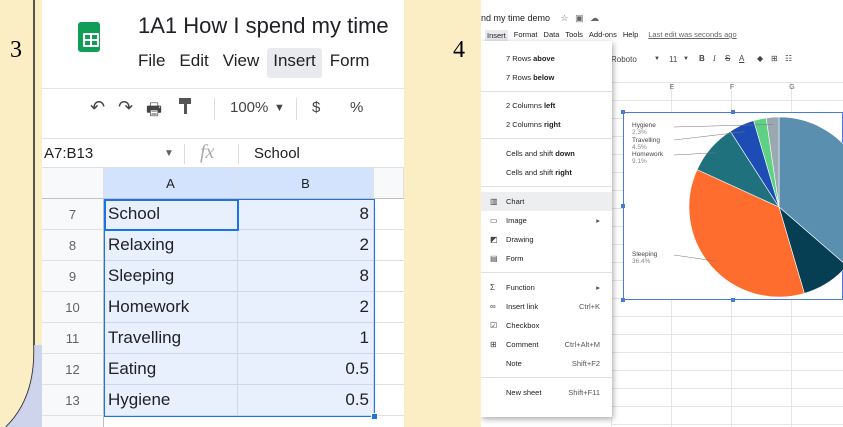 The height and width of the screenshot is (427, 843). Describe the element at coordinates (546, 258) in the screenshot. I see `menu-item-form: ▤ Form` at that location.